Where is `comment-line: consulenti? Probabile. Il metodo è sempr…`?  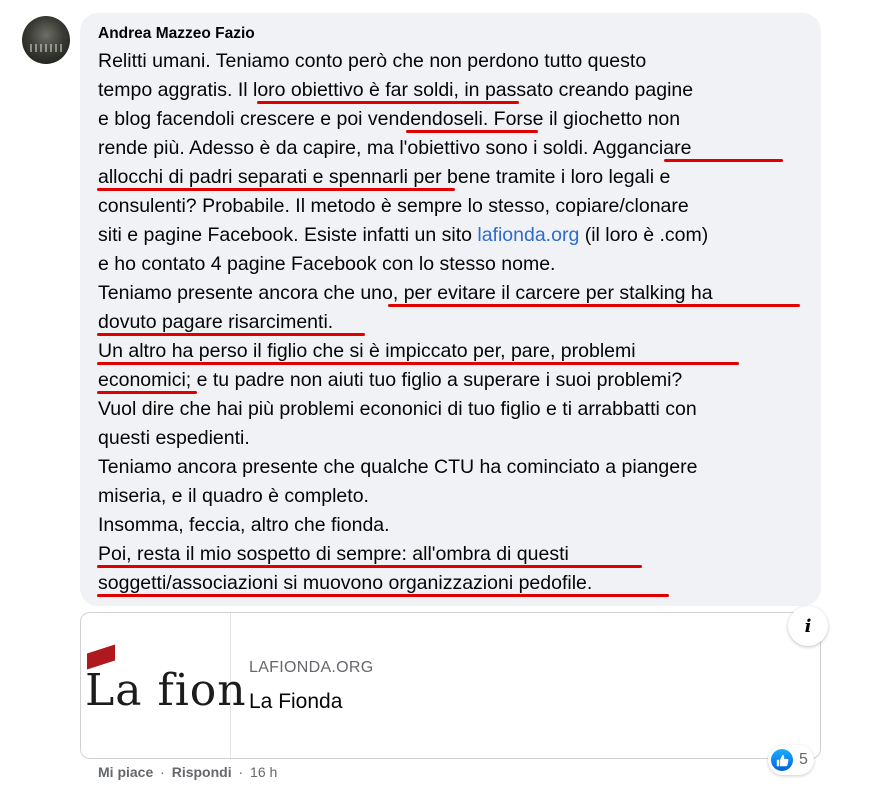
comment-line: consulenti? Probabile. Il metodo è sempr… is located at coordinates (393, 206).